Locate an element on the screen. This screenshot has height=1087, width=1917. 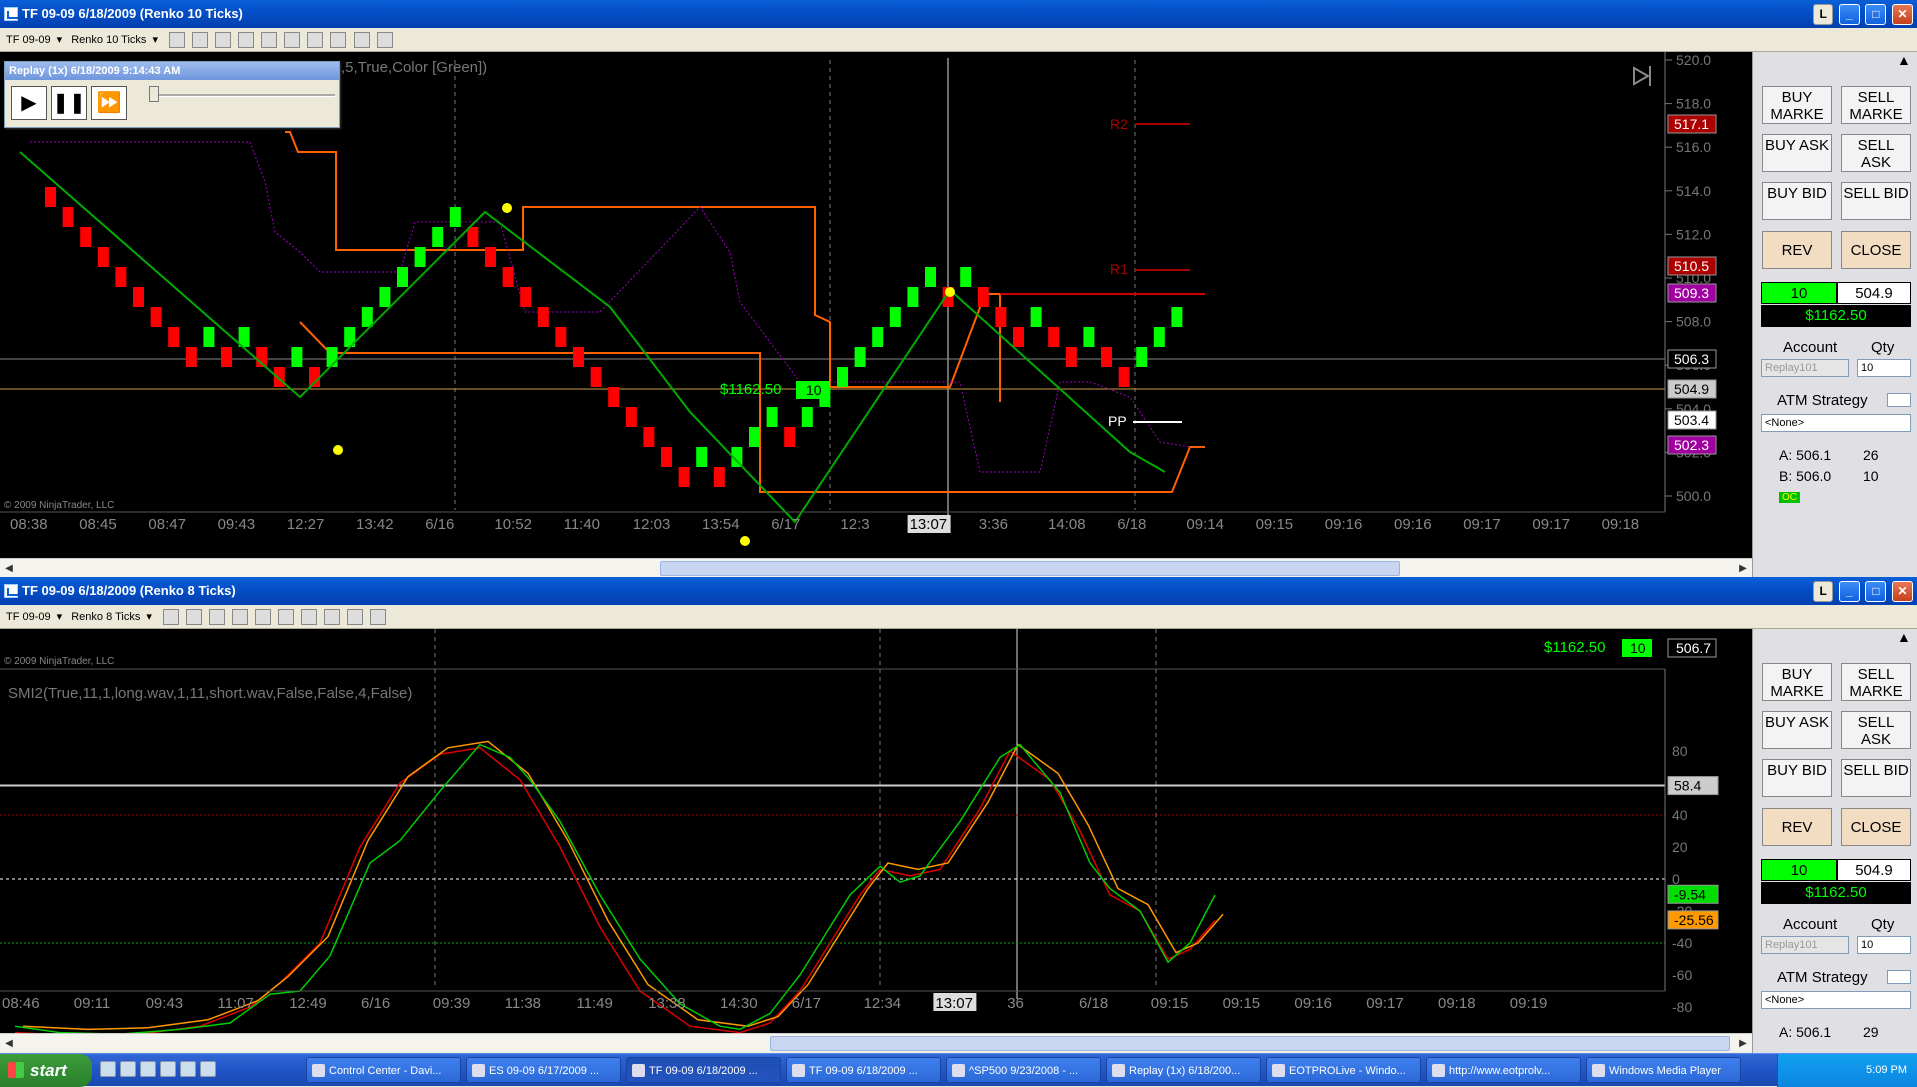
clock: 5:09 PM is located at coordinates (1886, 1070).